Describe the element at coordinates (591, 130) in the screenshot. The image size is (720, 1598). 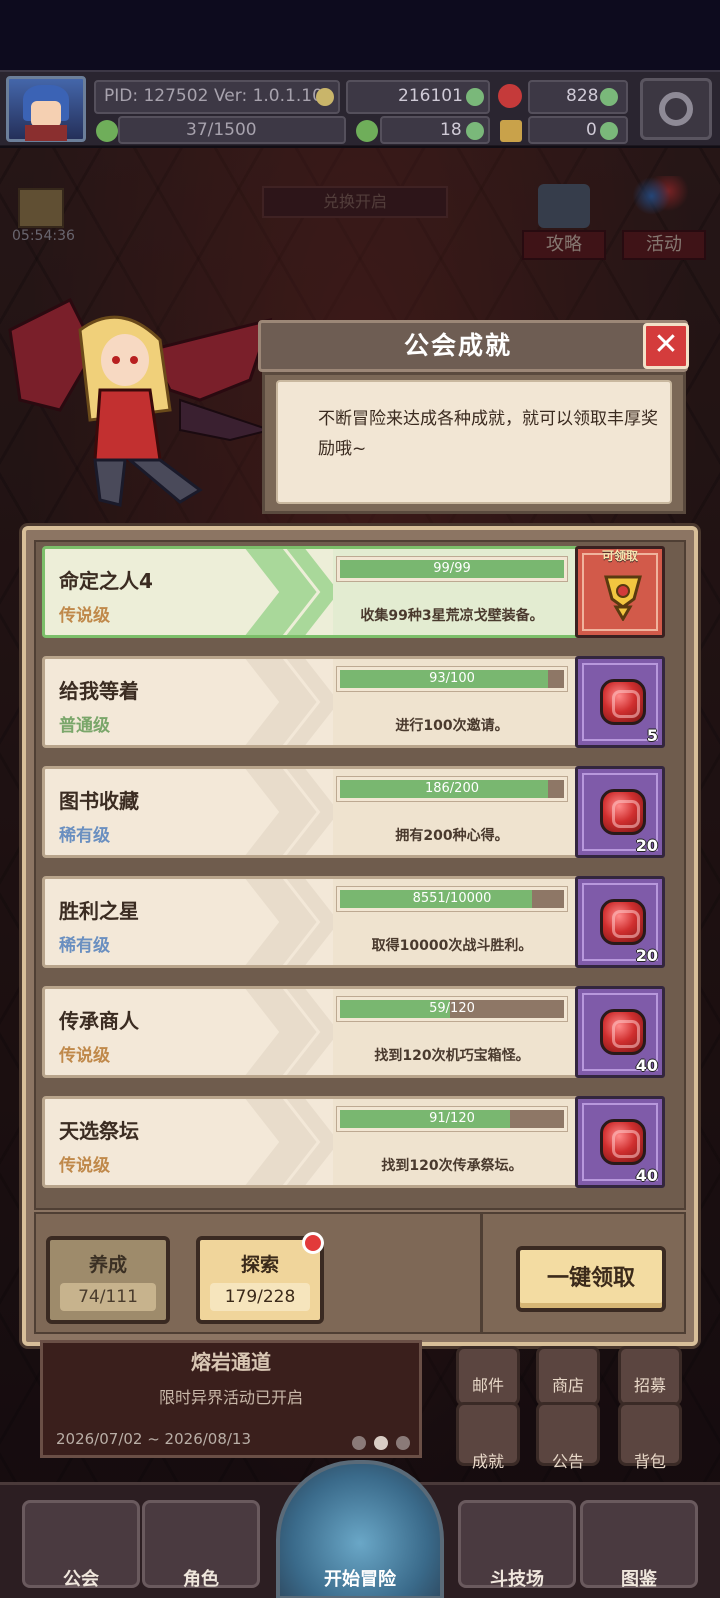
I see `key-amount: 0` at that location.